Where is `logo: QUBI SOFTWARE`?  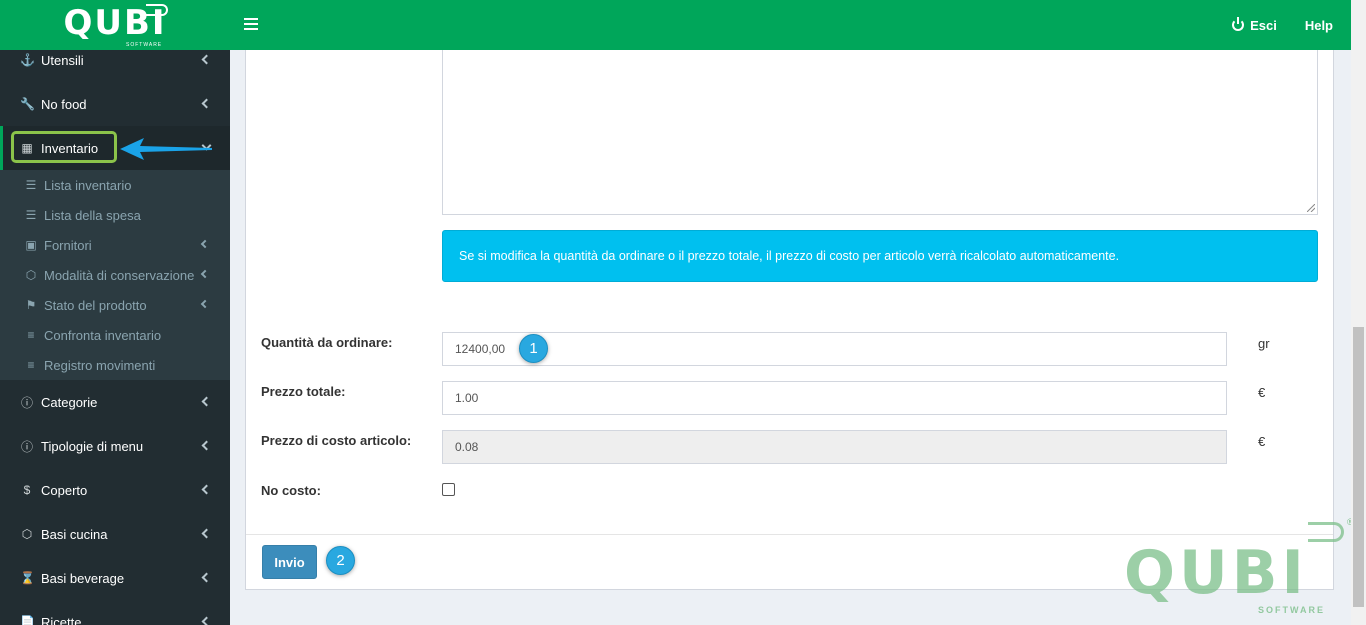 logo: QUBI SOFTWARE is located at coordinates (115, 25).